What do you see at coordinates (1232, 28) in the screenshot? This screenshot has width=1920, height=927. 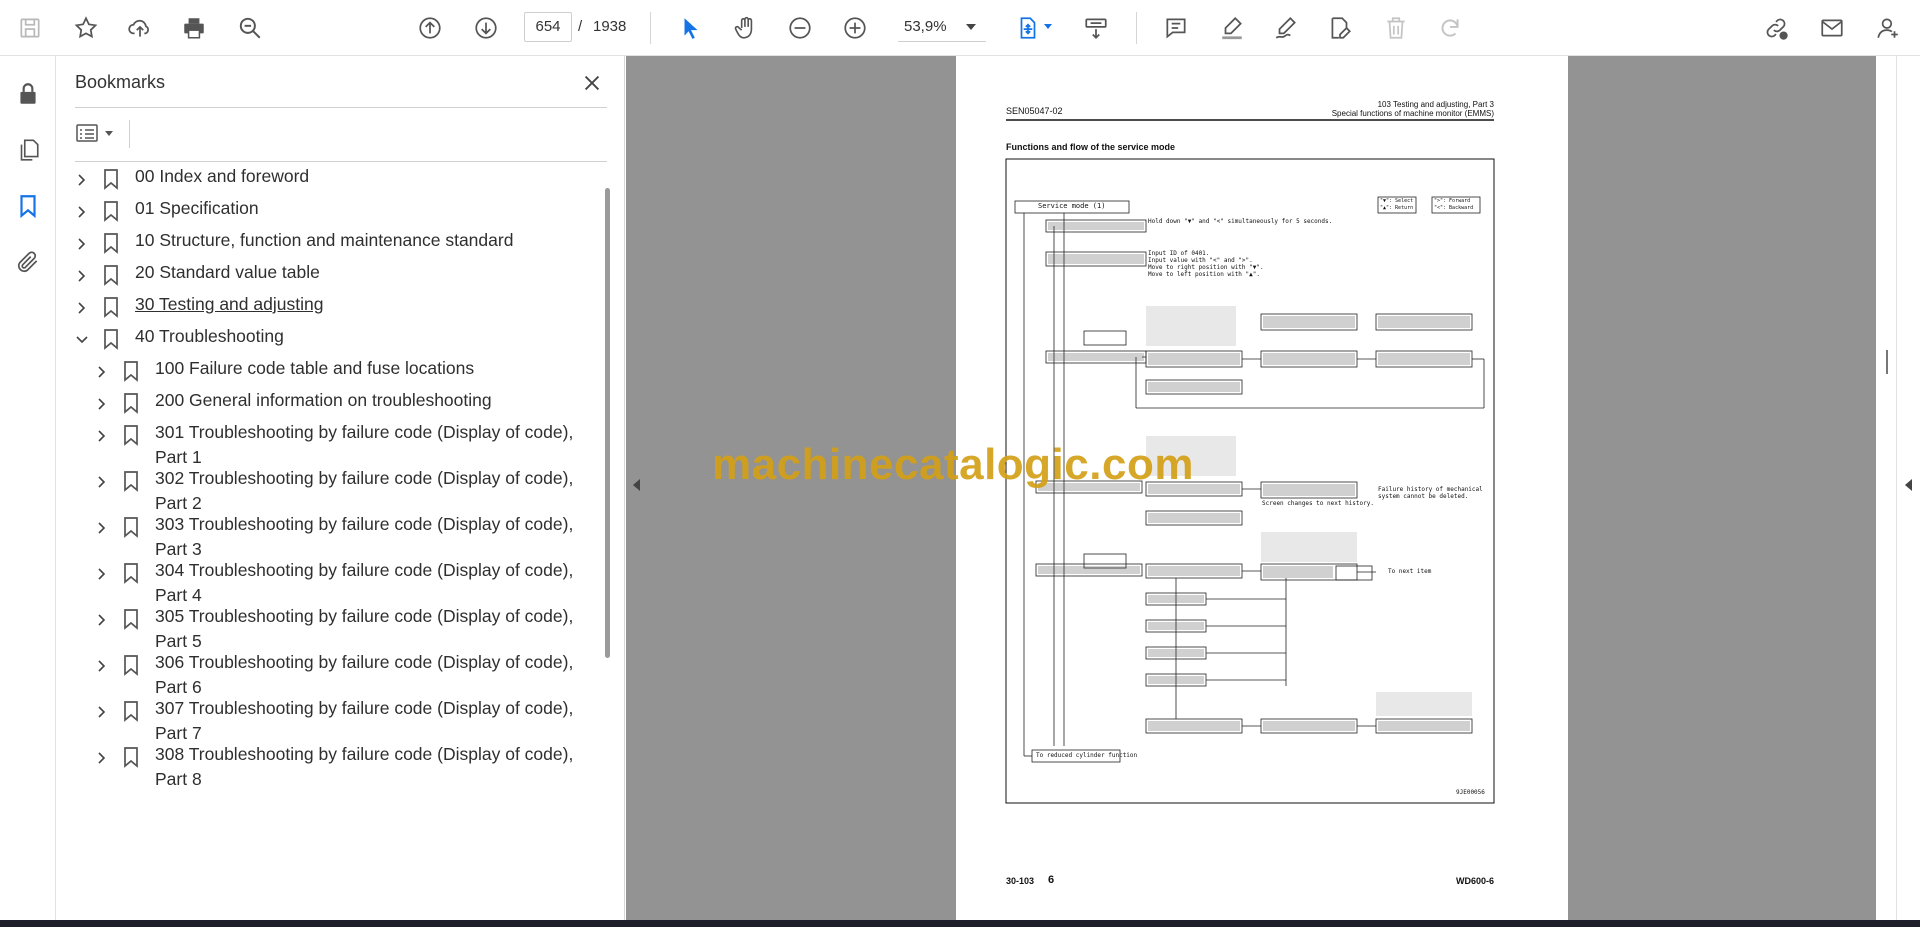 I see `highlight-icon` at bounding box center [1232, 28].